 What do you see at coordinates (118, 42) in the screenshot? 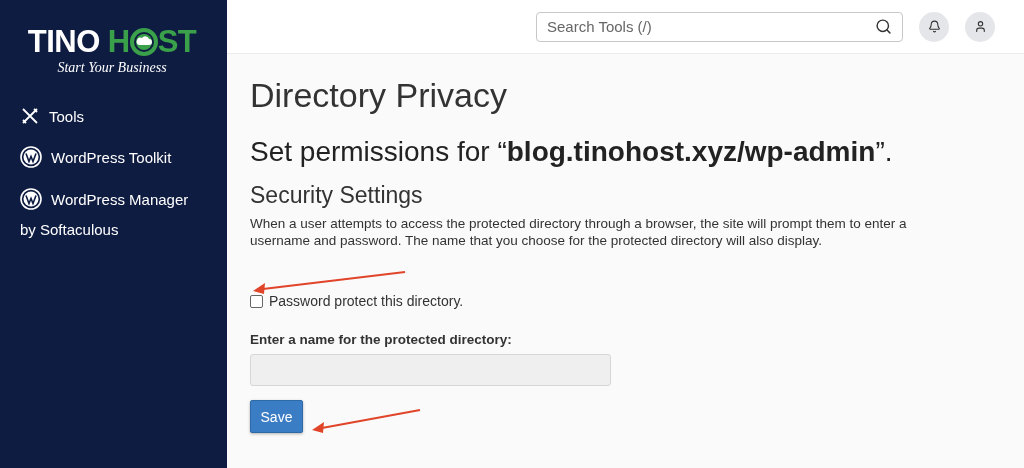
I see `logo-text: H` at bounding box center [118, 42].